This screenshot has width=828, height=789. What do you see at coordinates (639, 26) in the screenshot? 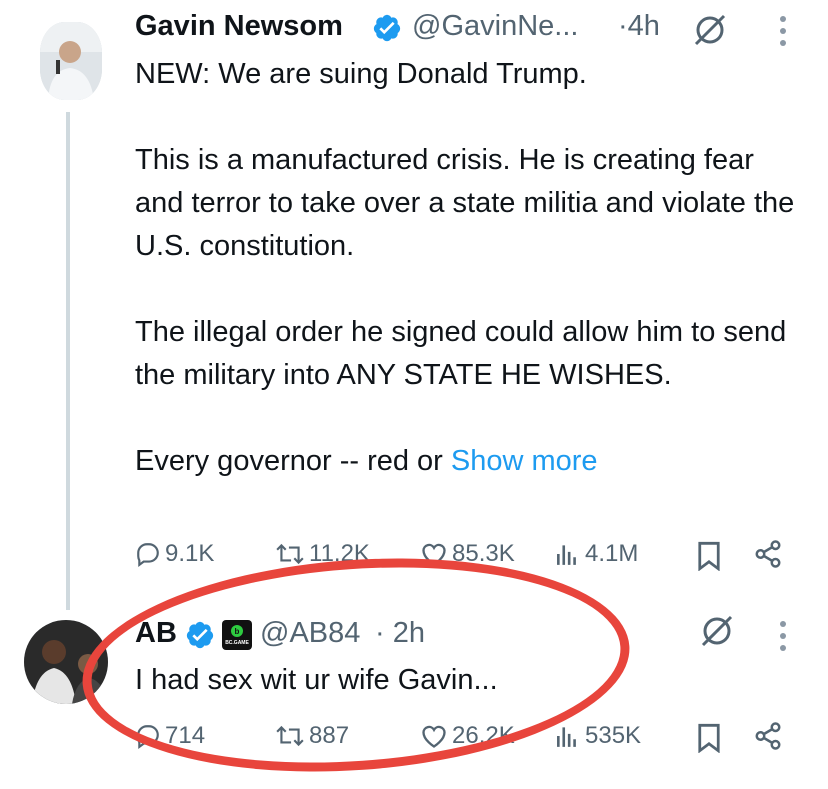
I see `tweet-time: ·4h` at bounding box center [639, 26].